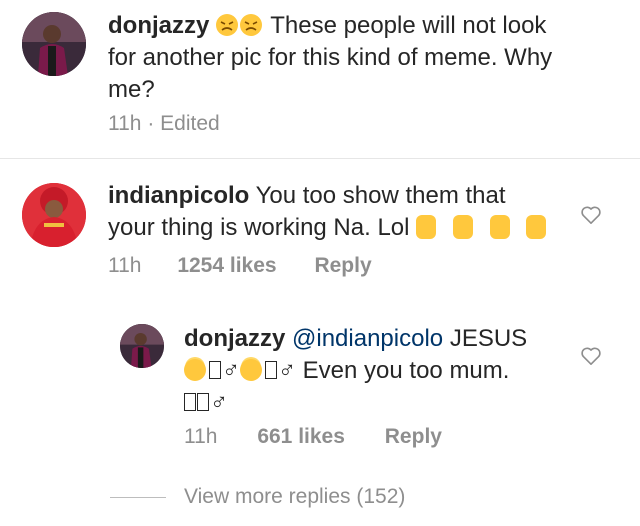 This screenshot has width=640, height=526. I want to click on view-more-replies: View more replies (152), so click(294, 497).